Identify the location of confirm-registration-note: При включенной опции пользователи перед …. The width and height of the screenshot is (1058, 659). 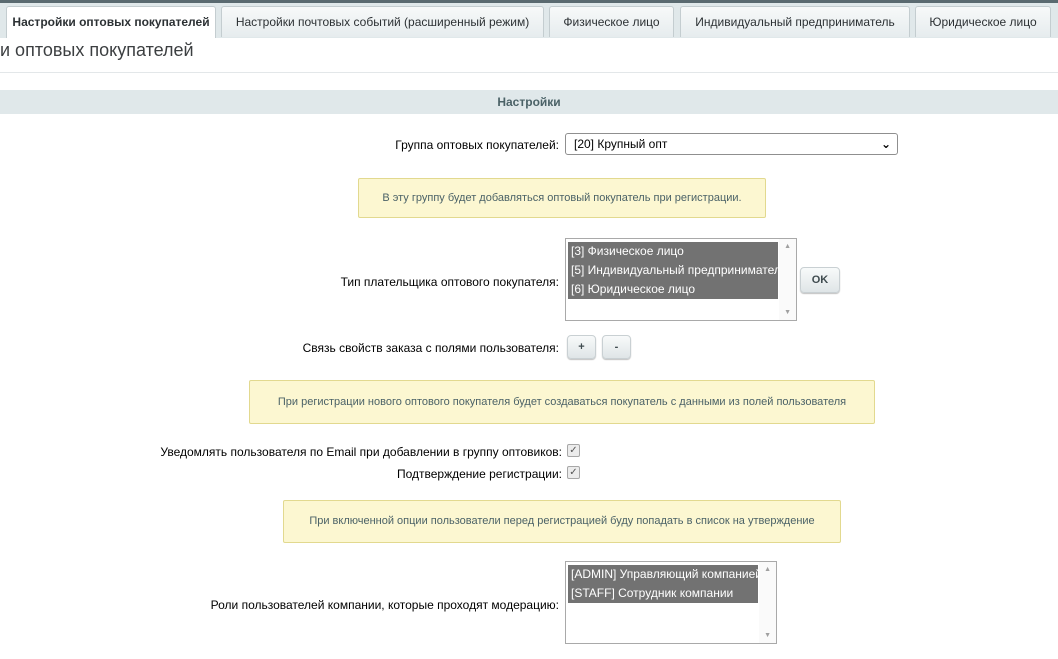
(562, 521).